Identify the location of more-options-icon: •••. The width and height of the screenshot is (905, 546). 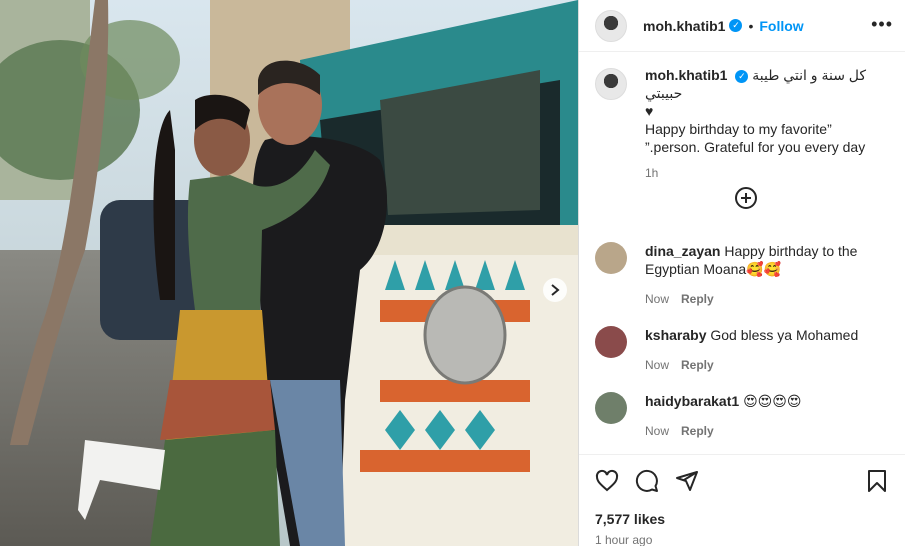
(882, 24).